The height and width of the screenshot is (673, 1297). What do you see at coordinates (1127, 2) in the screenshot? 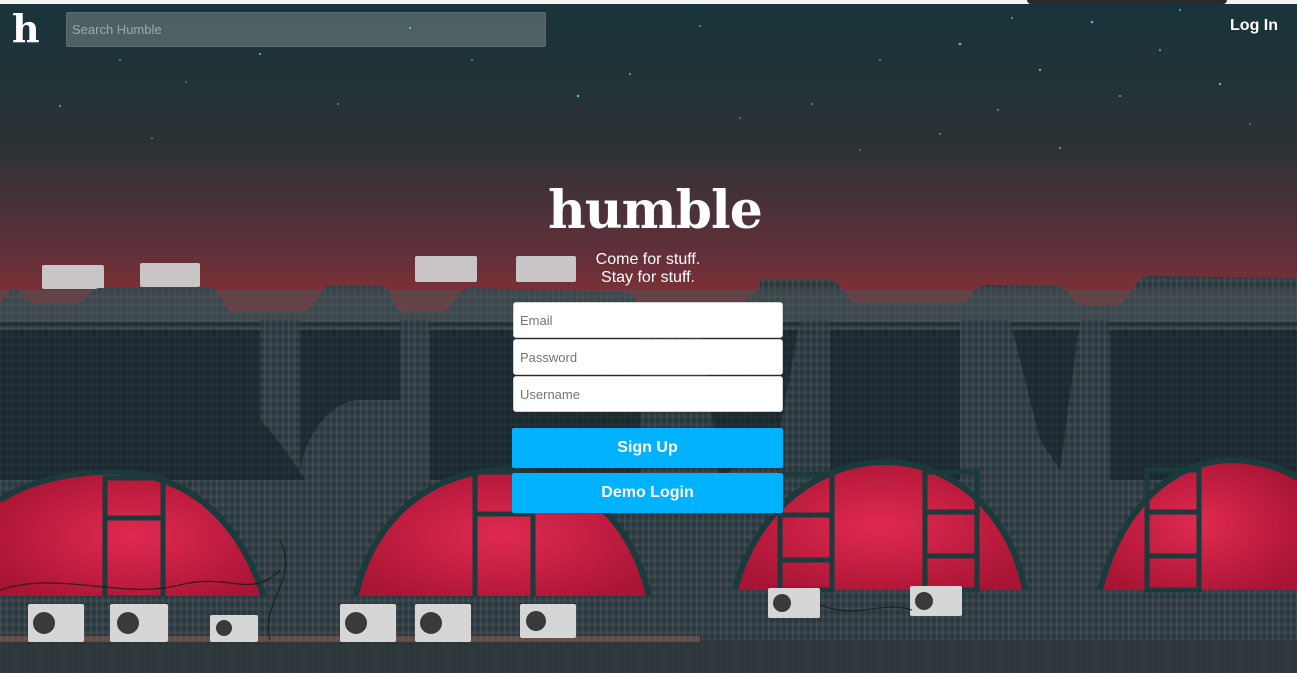
I see `browser-tab-edge` at bounding box center [1127, 2].